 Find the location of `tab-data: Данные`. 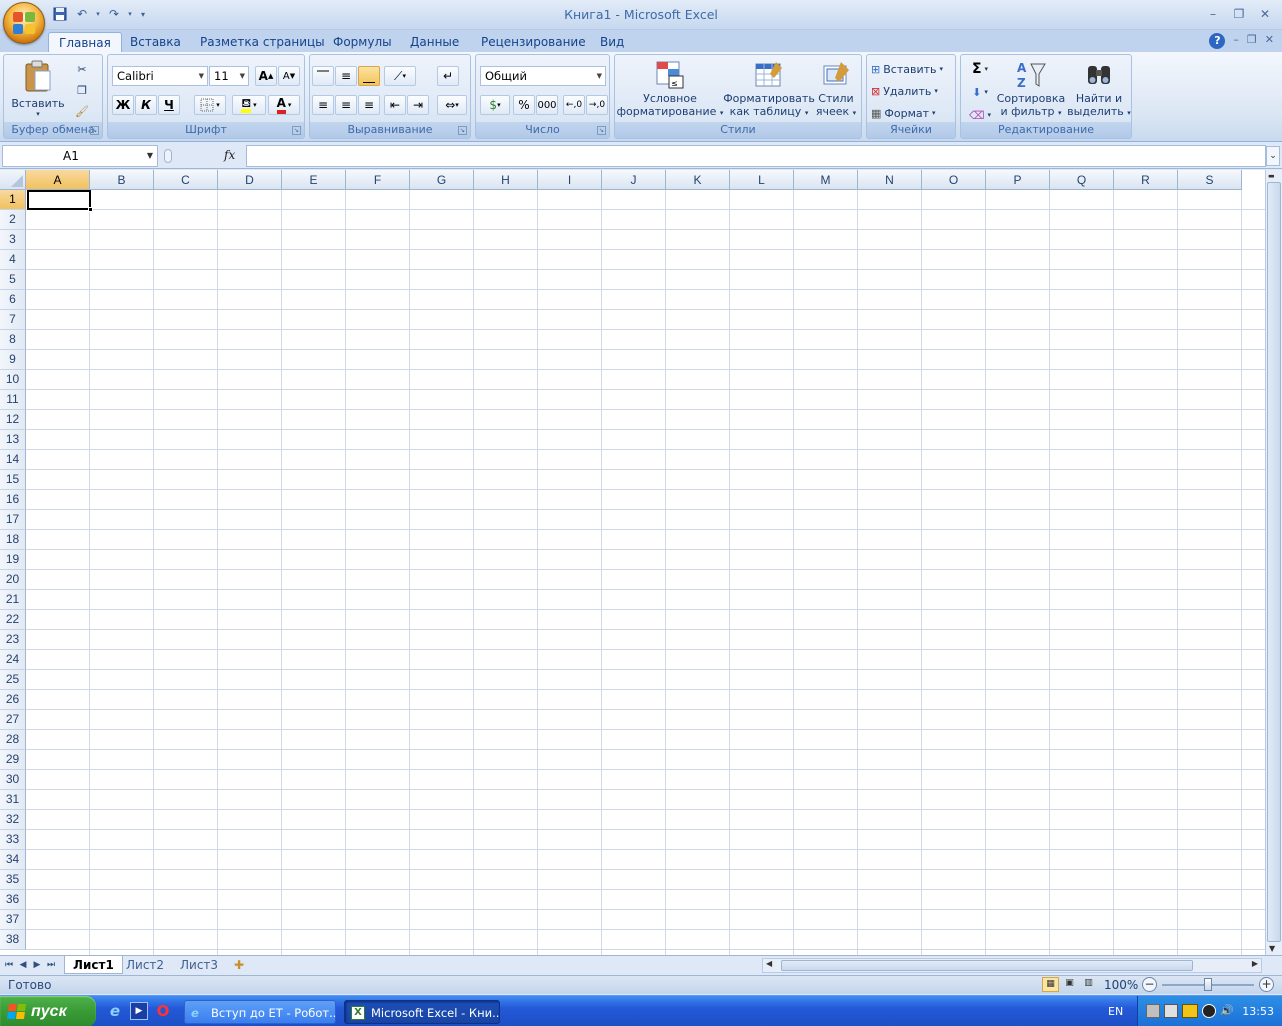

tab-data: Данные is located at coordinates (434, 42).